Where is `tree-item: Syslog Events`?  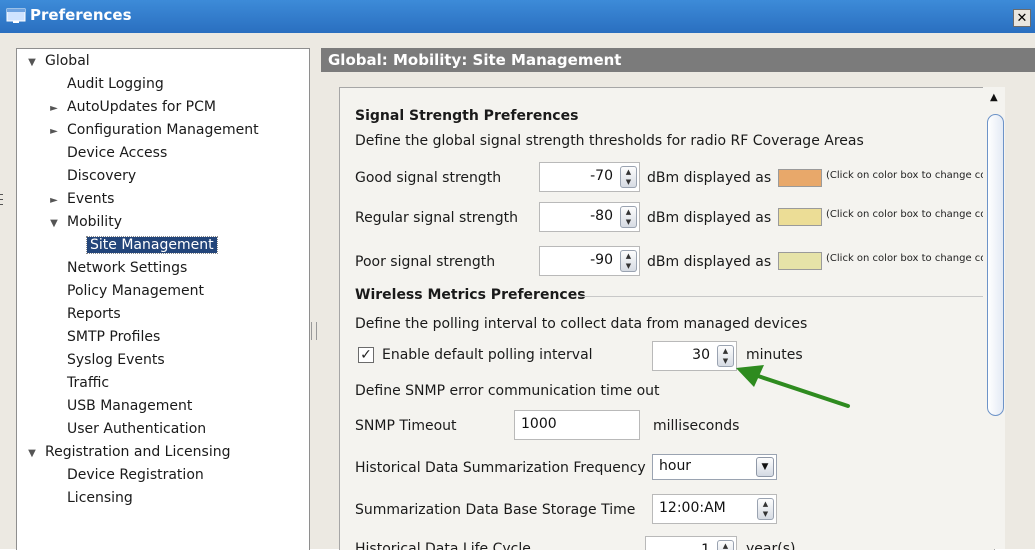 tree-item: Syslog Events is located at coordinates (106, 360).